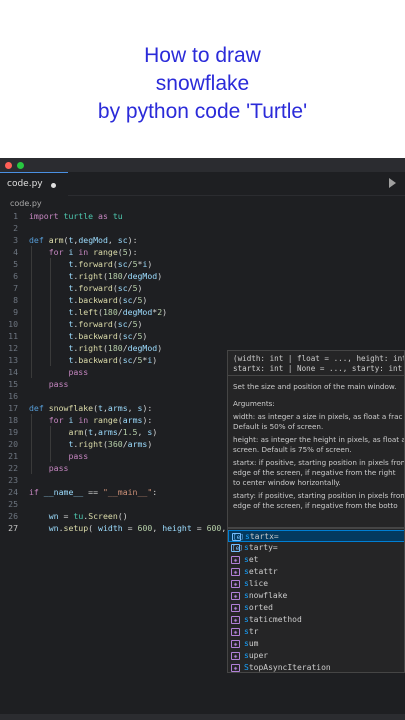  Describe the element at coordinates (202, 336) in the screenshot. I see `code-line: 11 t.backward(sc/5)` at that location.